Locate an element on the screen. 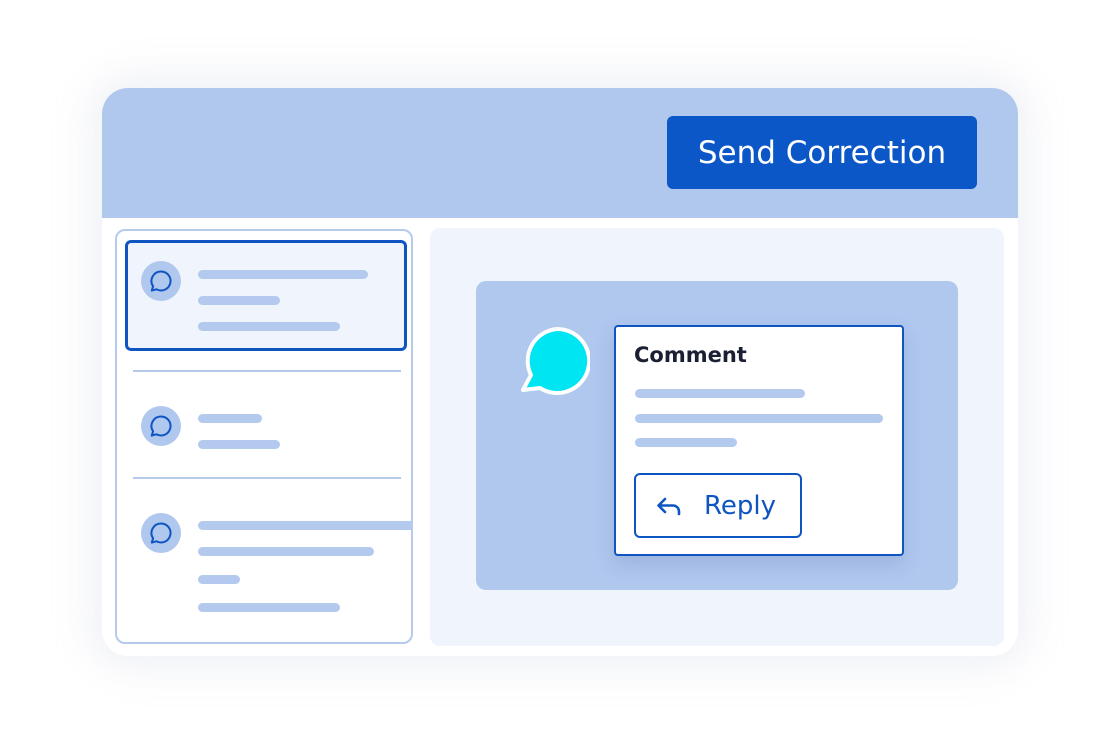  comment-card: Comment Reply is located at coordinates (759, 440).